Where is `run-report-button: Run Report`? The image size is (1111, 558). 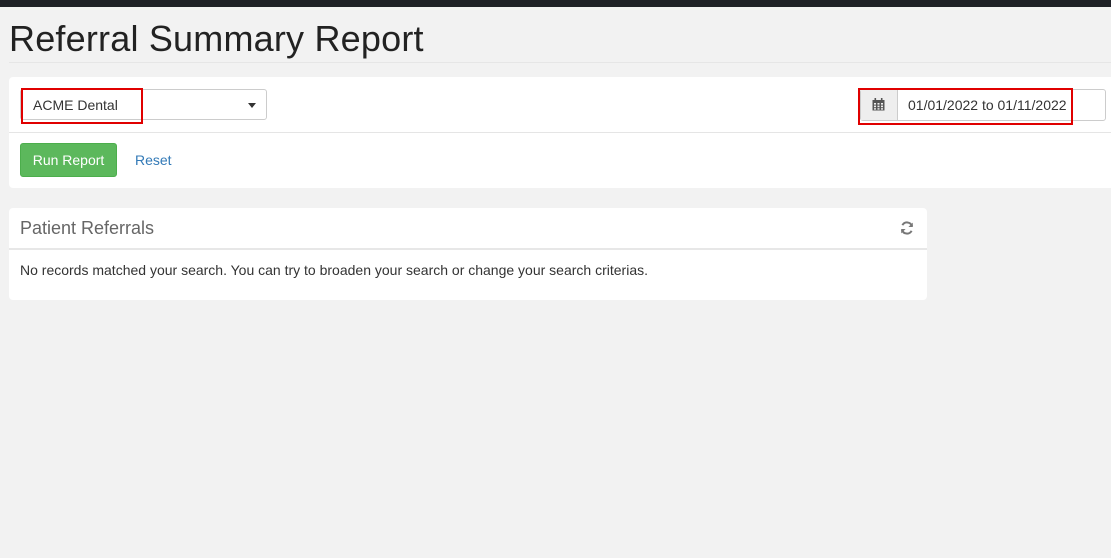
run-report-button: Run Report is located at coordinates (68, 160).